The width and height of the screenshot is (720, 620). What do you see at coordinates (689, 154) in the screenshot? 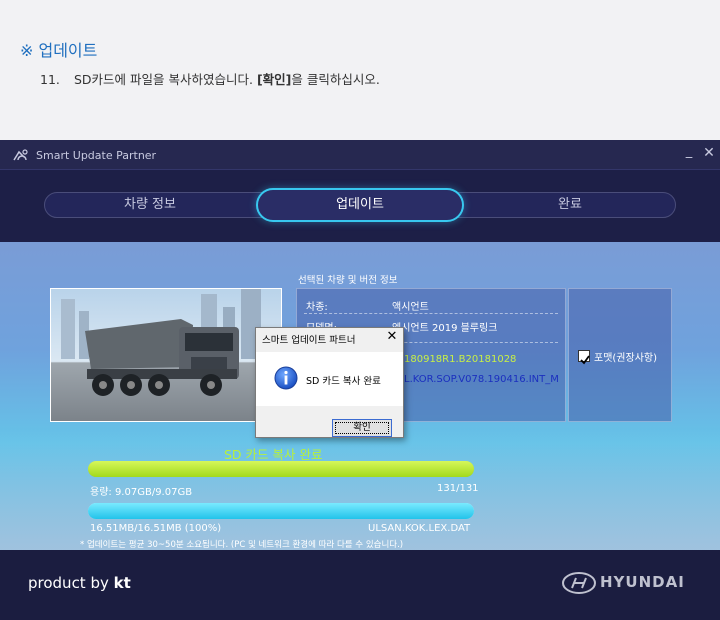
I see `minimize-button: _` at bounding box center [689, 154].